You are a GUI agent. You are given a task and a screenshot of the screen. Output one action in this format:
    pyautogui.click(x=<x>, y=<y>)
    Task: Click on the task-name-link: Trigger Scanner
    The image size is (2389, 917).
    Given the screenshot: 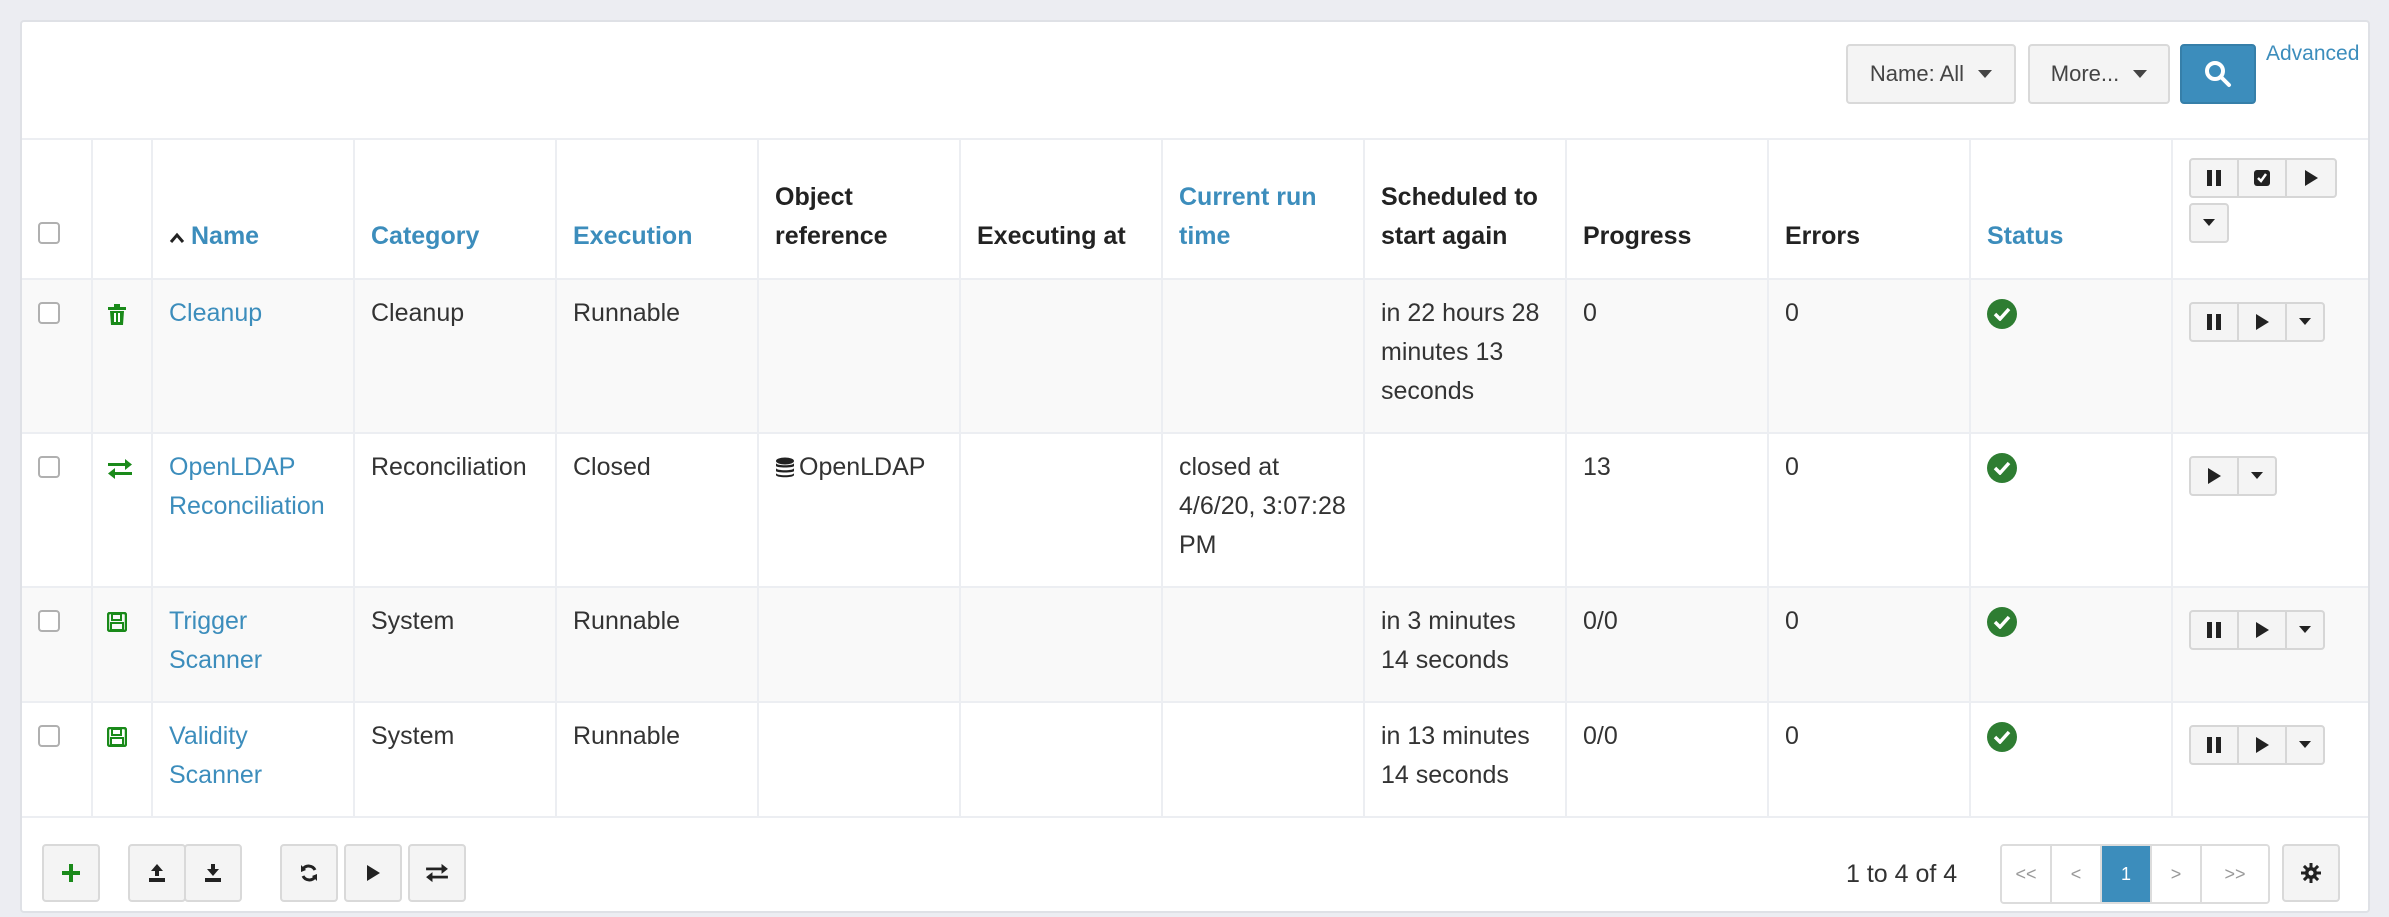 What is the action you would take?
    pyautogui.click(x=215, y=640)
    